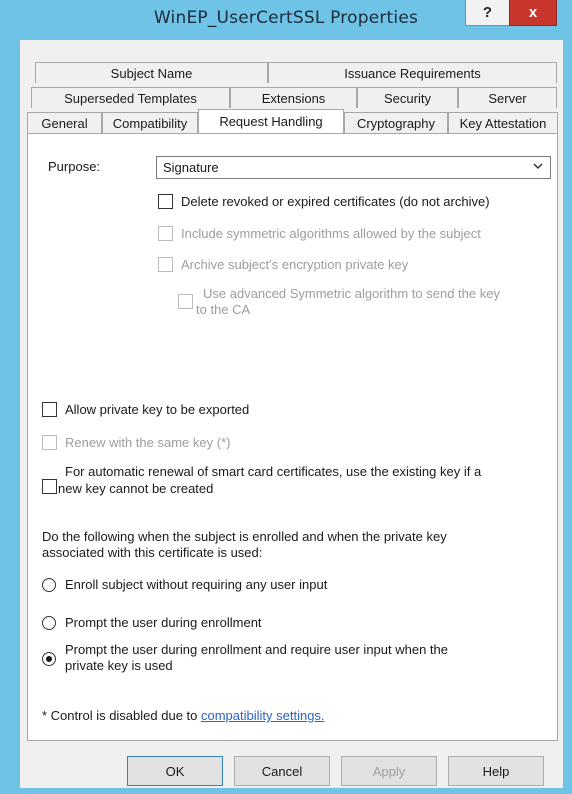 The height and width of the screenshot is (794, 572). Describe the element at coordinates (353, 167) in the screenshot. I see `purpose-dropdown: Signature` at that location.